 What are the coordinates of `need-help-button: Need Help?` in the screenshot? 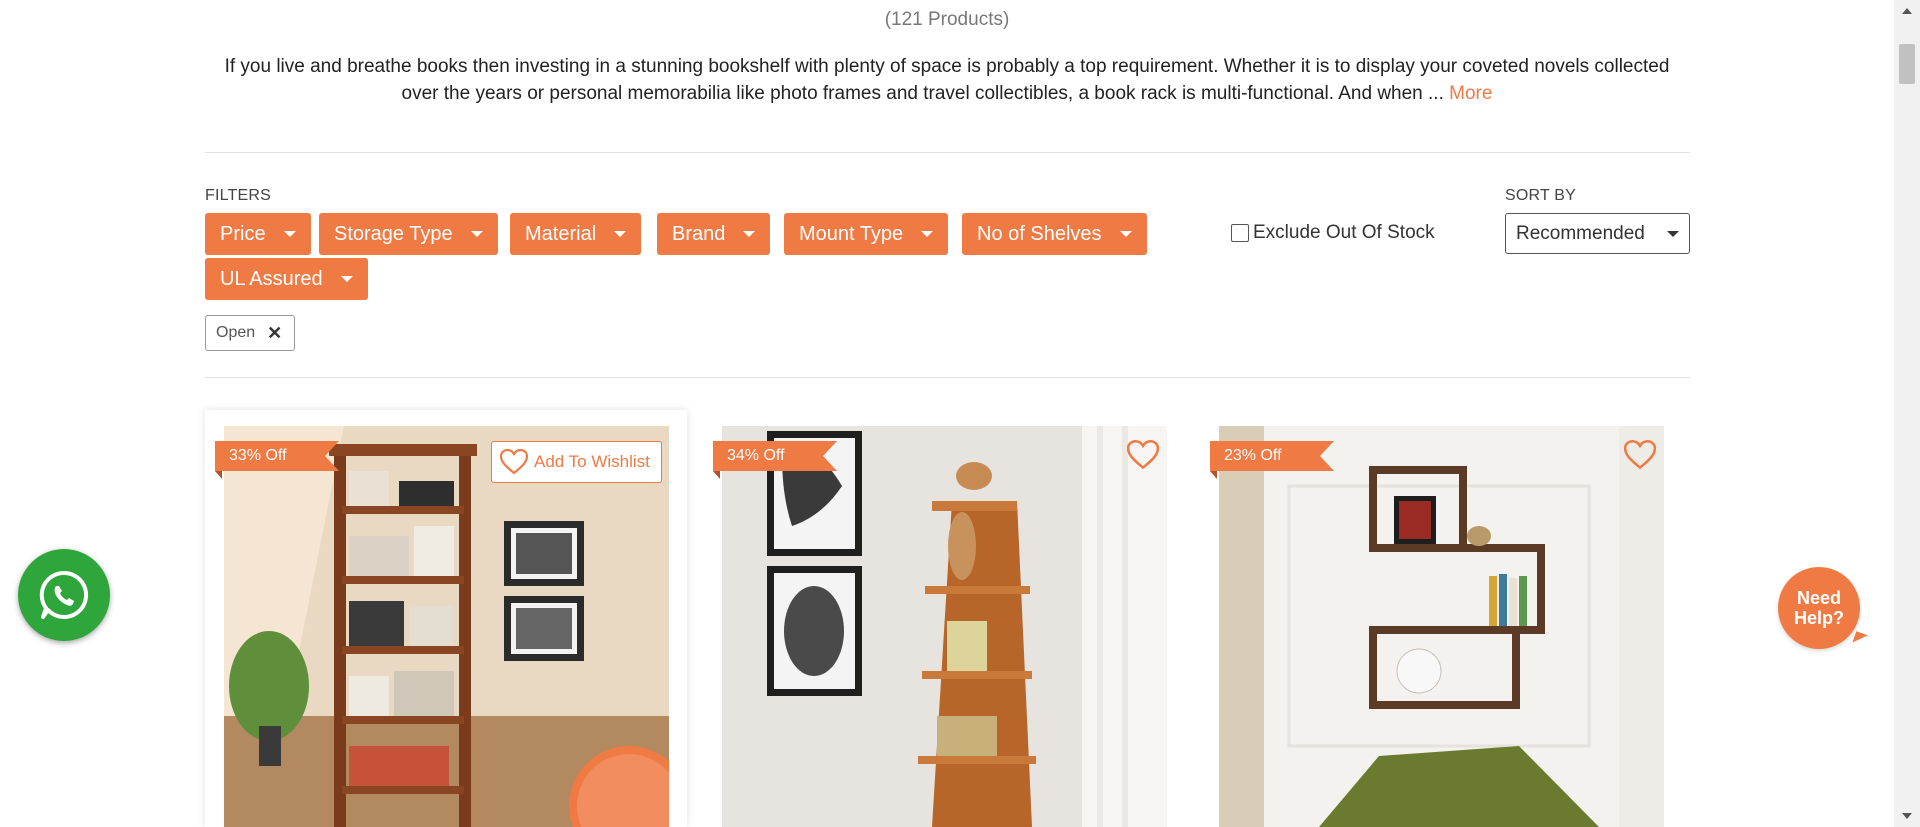 It's located at (1819, 608).